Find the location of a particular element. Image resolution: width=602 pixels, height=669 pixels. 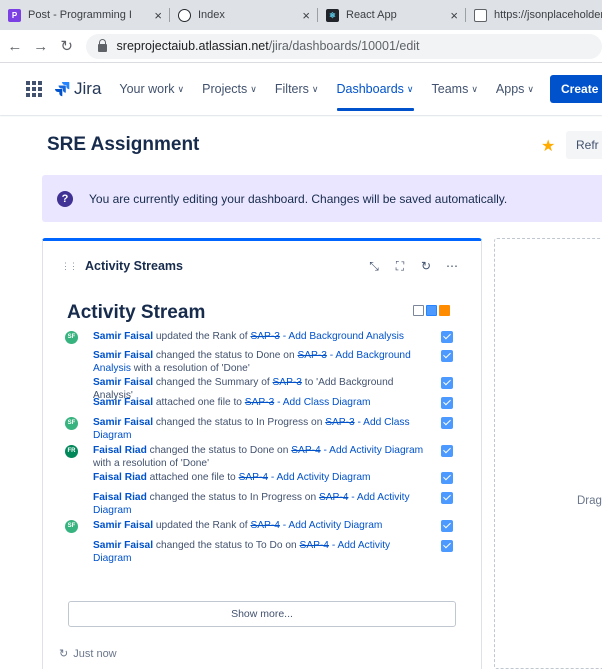

stream-title: Activity Stream is located at coordinates (136, 312).